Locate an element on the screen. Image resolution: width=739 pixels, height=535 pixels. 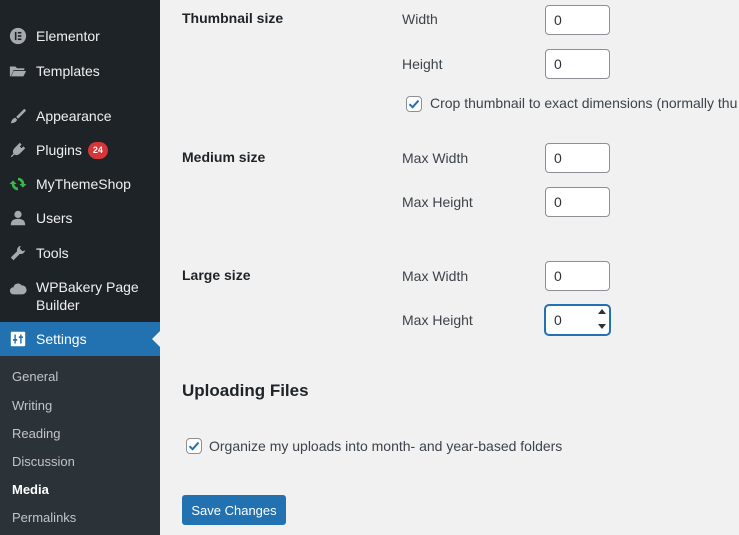
spinner-up-icon is located at coordinates (602, 311).